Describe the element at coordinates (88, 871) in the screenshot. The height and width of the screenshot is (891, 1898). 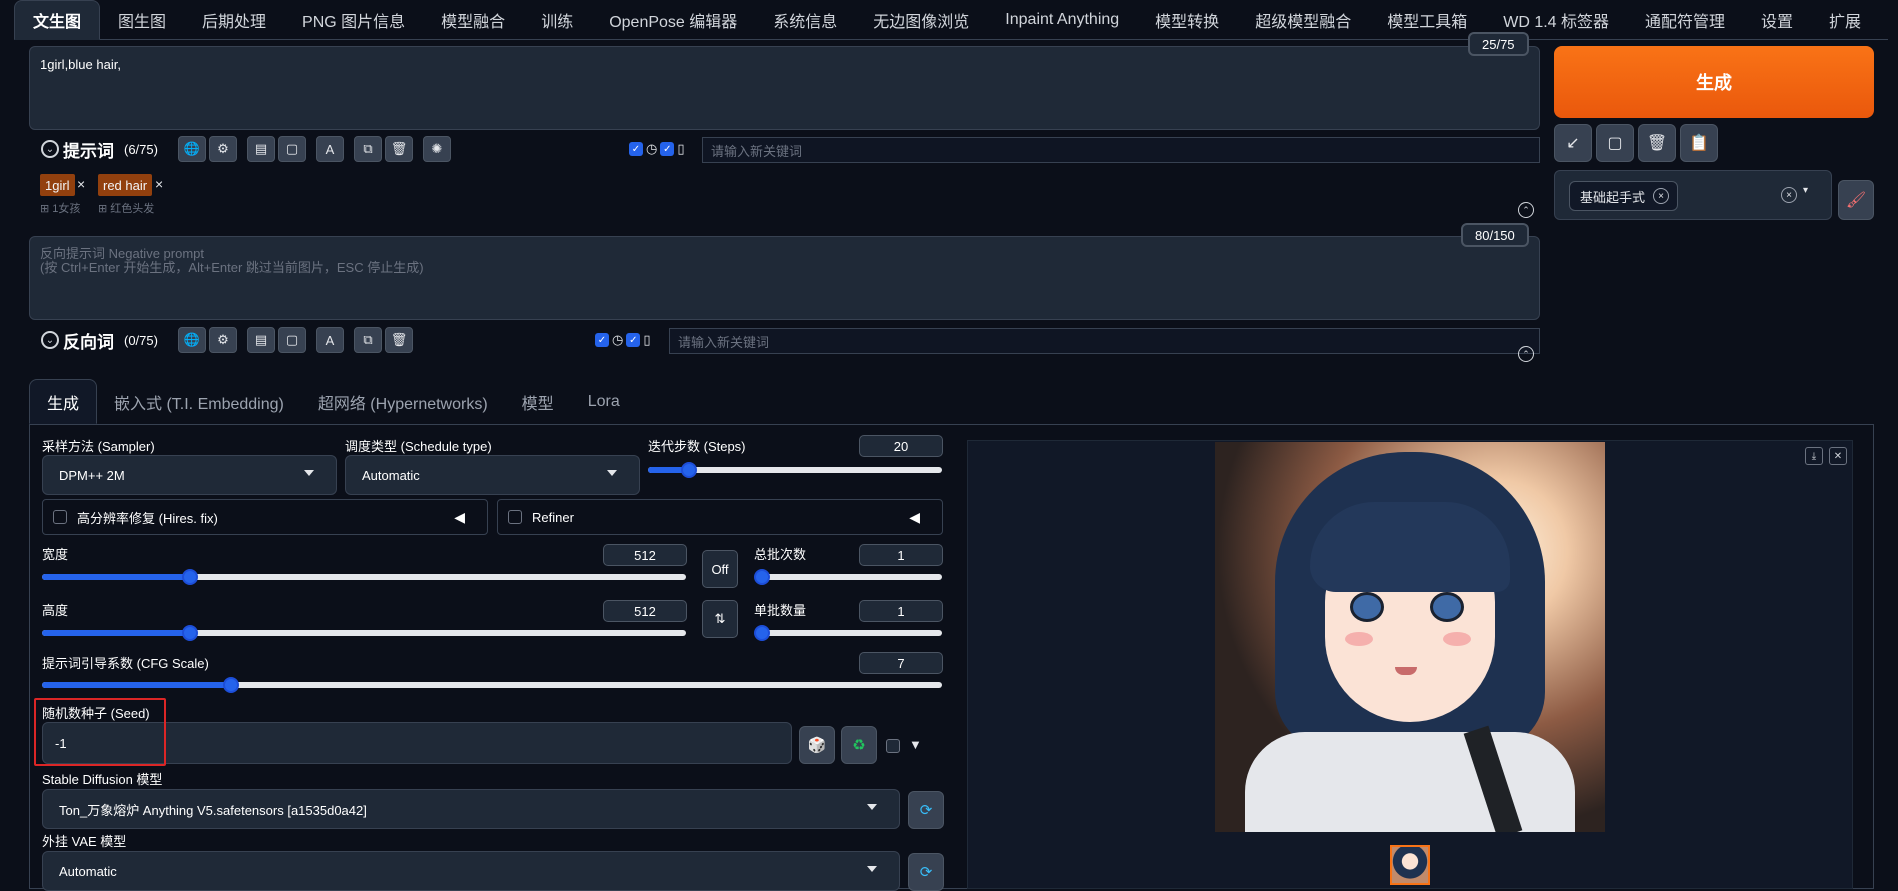
I see `vae-value: Automatic` at that location.